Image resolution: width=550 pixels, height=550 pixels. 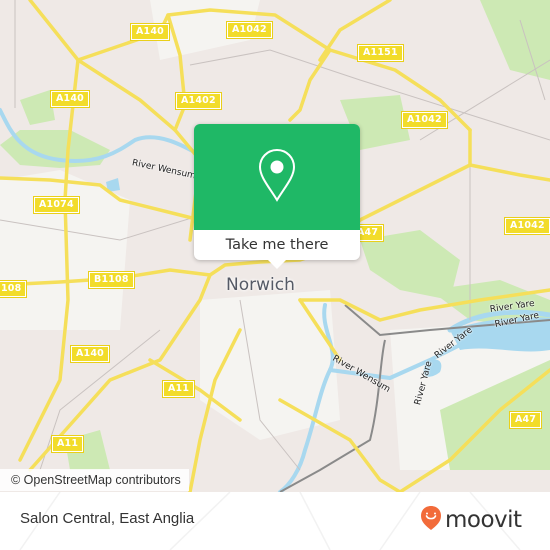 What do you see at coordinates (94, 480) in the screenshot?
I see `map-attribution: © OpenStreetMap contributors` at bounding box center [94, 480].